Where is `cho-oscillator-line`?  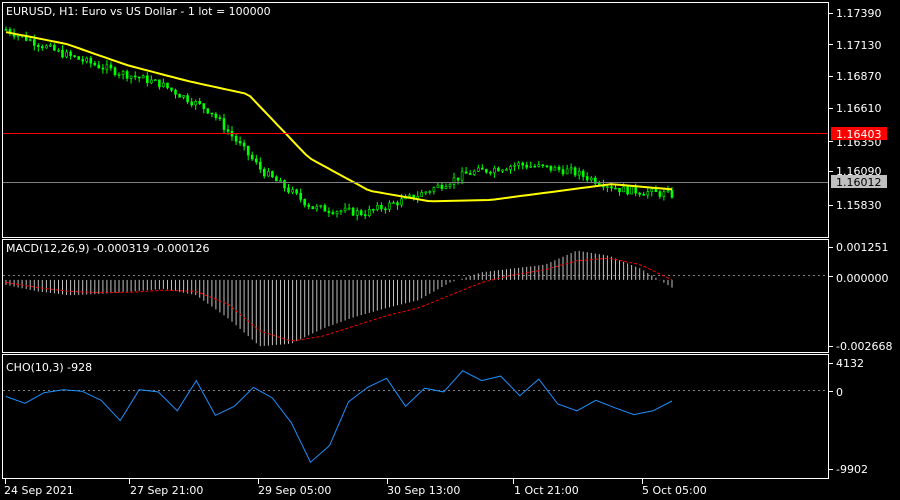 cho-oscillator-line is located at coordinates (339, 417).